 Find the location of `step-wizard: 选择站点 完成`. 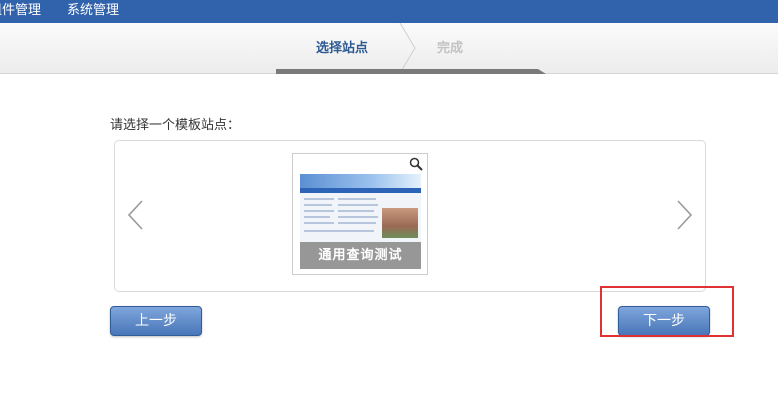

step-wizard: 选择站点 完成 is located at coordinates (389, 48).